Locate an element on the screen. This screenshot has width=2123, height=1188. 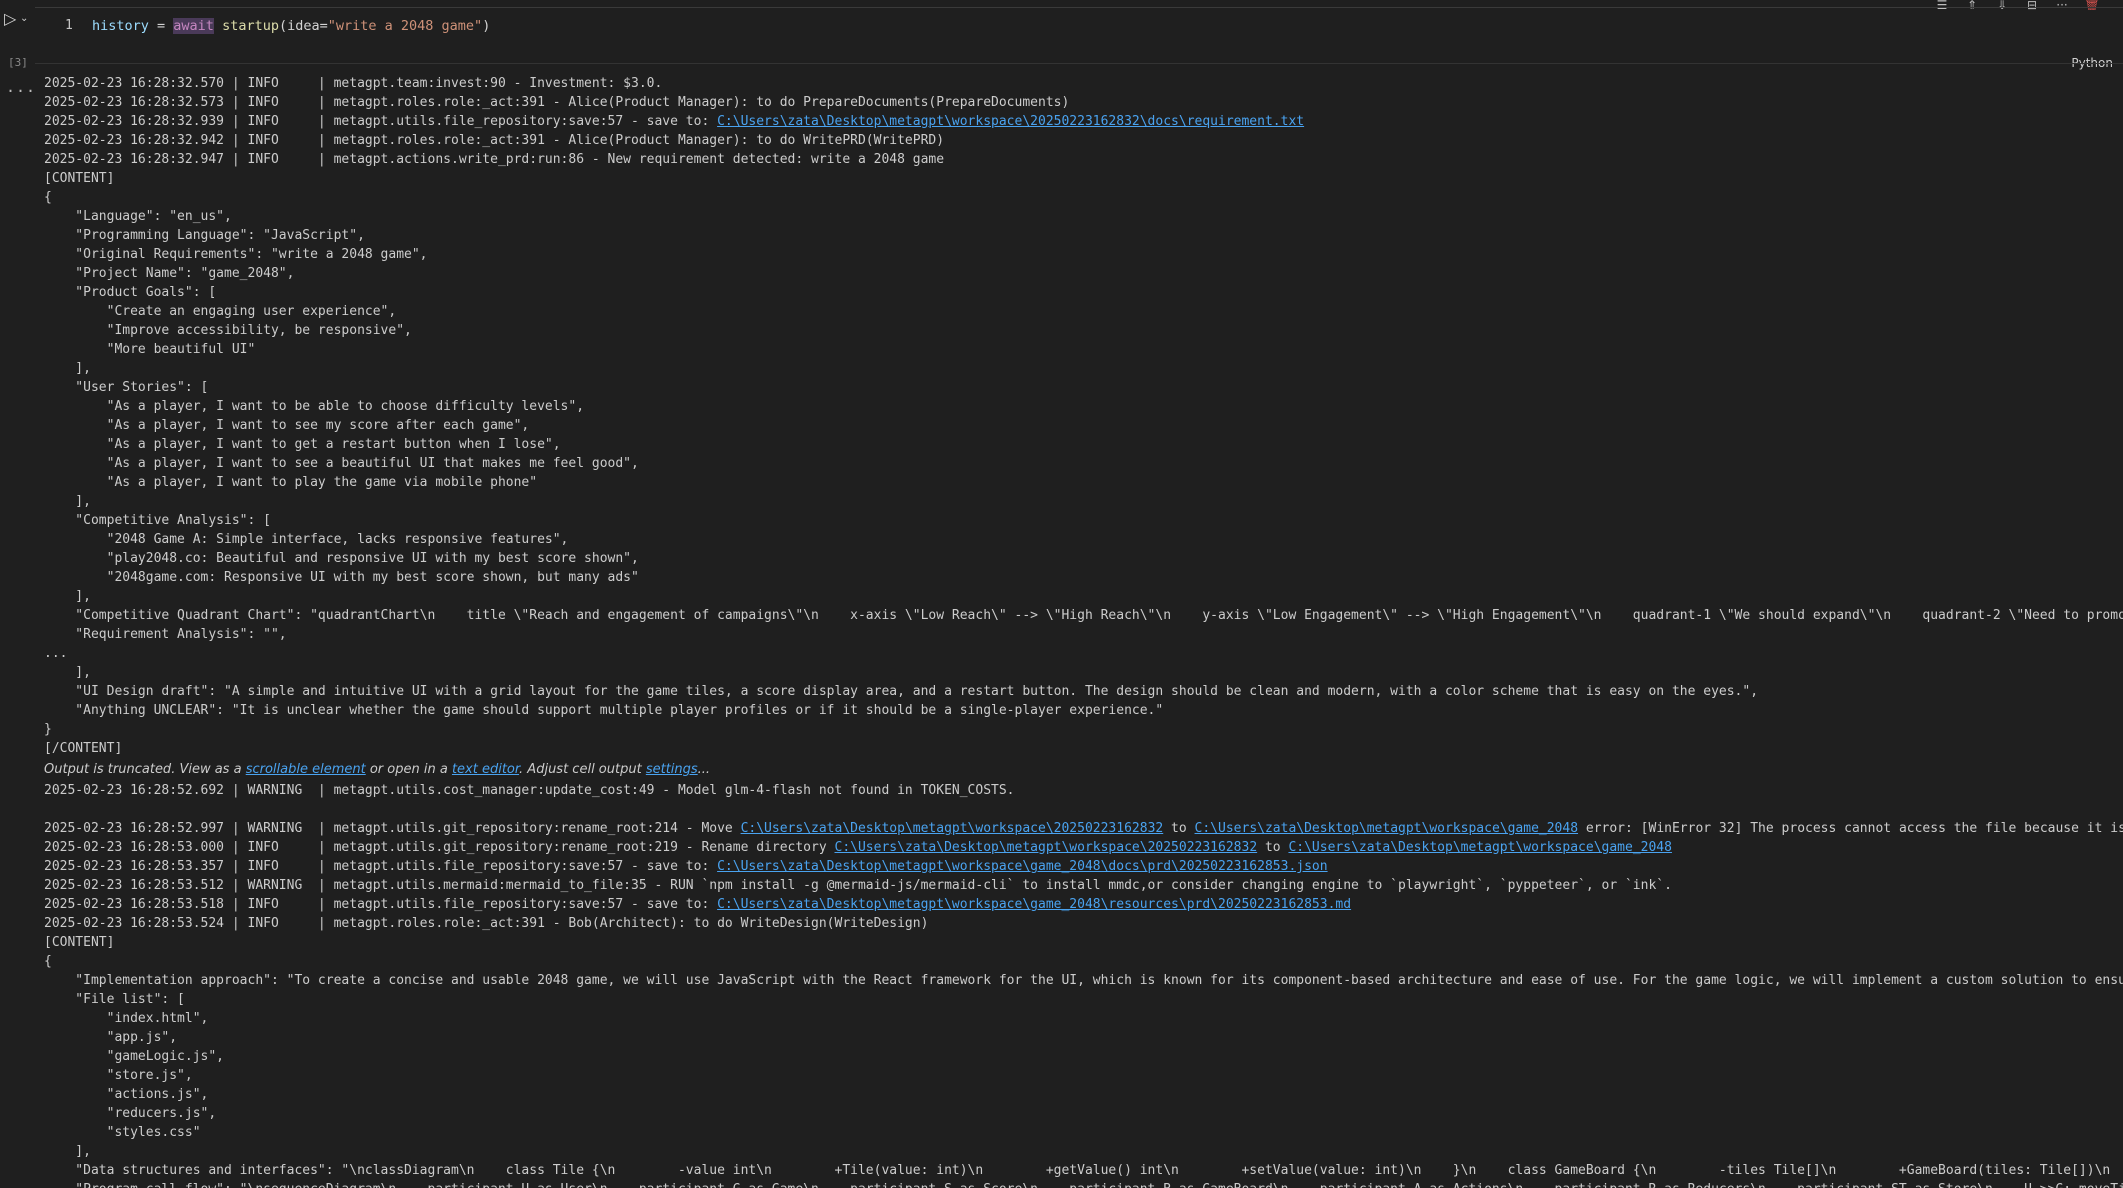
run-cell-icon: ▷ is located at coordinates (12, 19).